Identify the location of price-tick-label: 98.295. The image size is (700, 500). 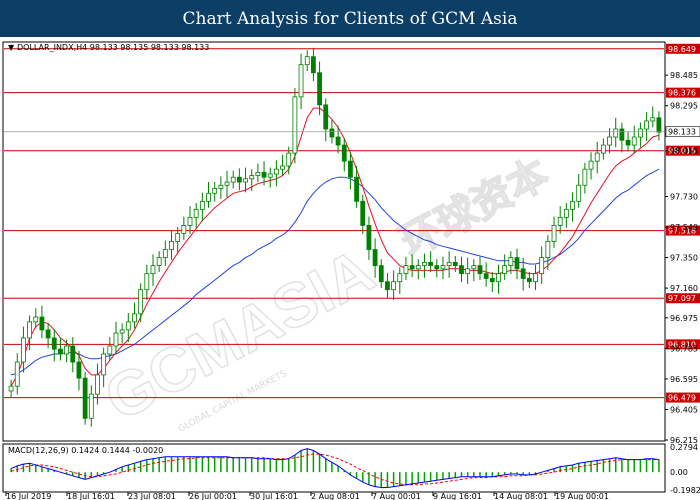
(684, 106).